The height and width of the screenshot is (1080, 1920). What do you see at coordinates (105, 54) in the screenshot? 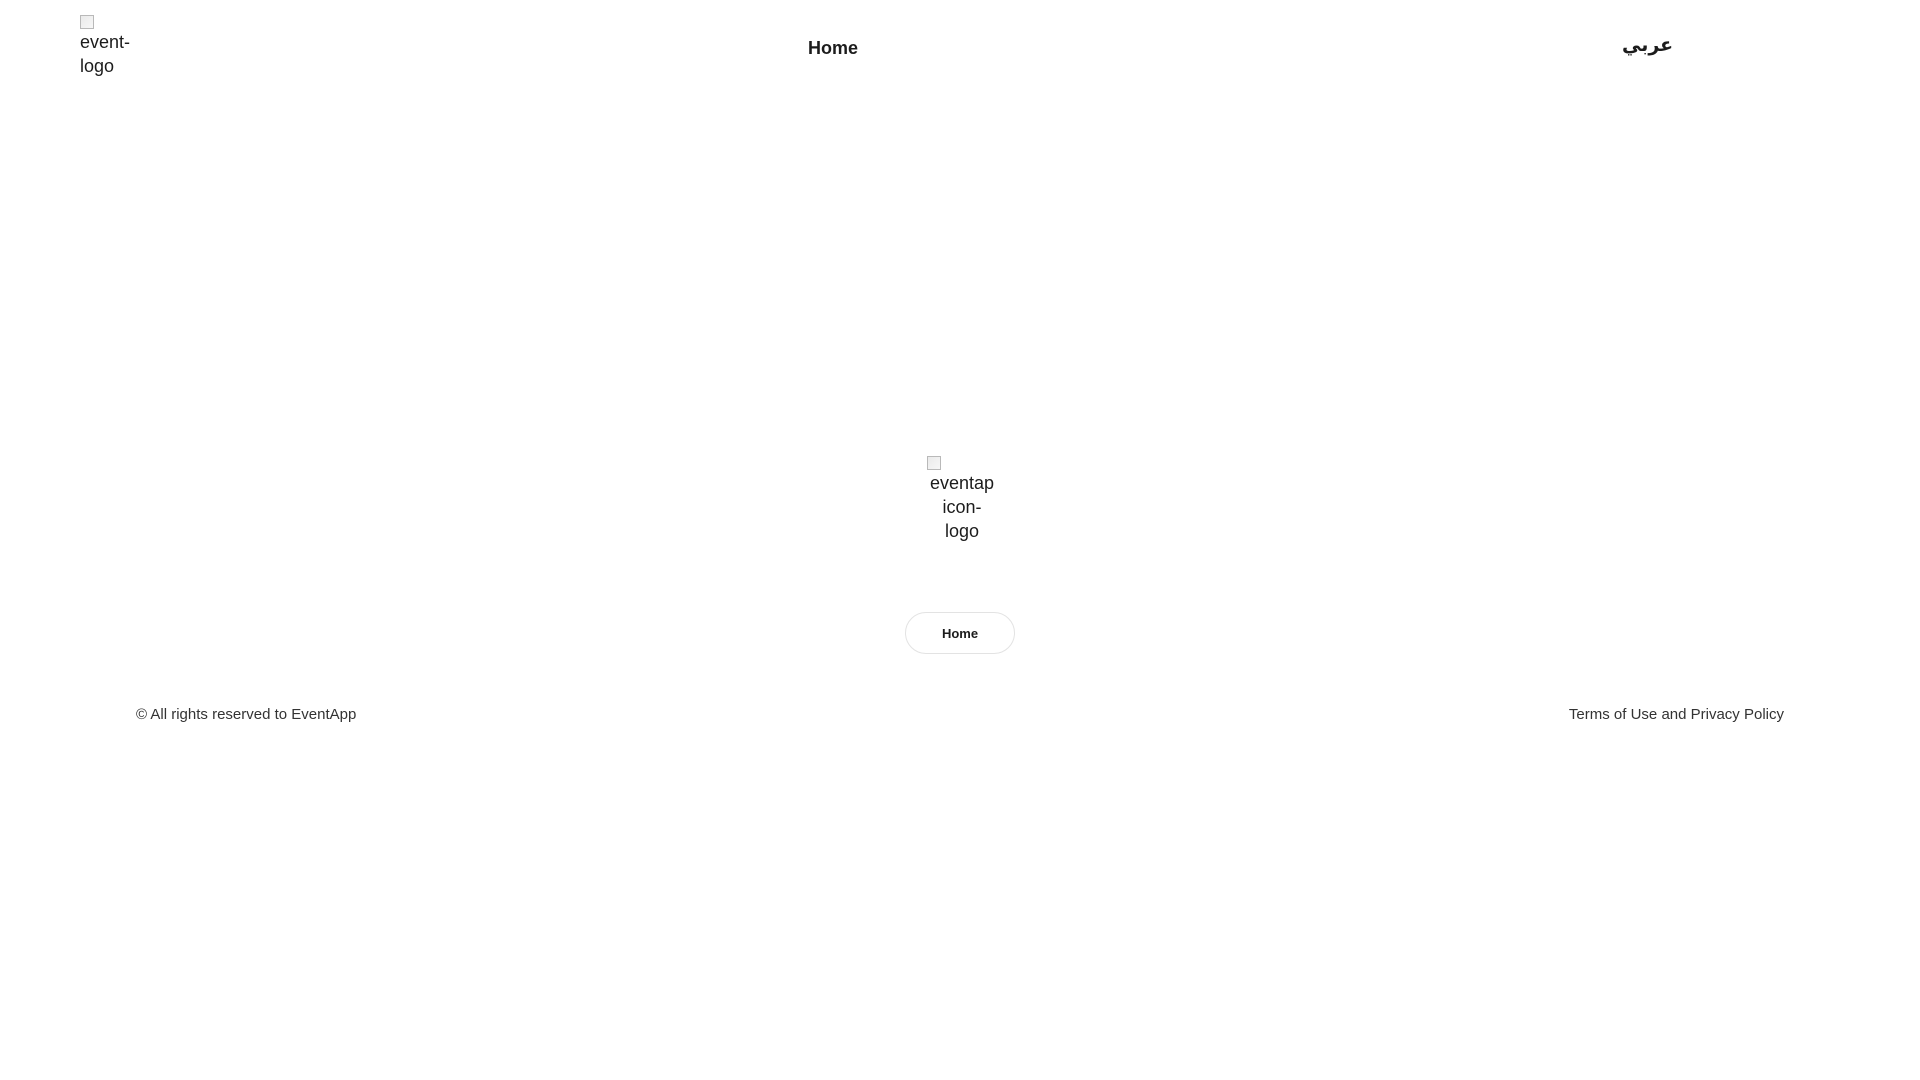
I see `event-logo-alt-text: event-logo` at bounding box center [105, 54].